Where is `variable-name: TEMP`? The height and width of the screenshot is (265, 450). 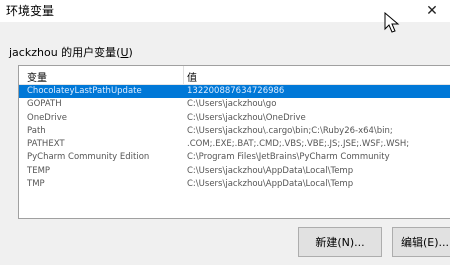 variable-name: TEMP is located at coordinates (39, 170).